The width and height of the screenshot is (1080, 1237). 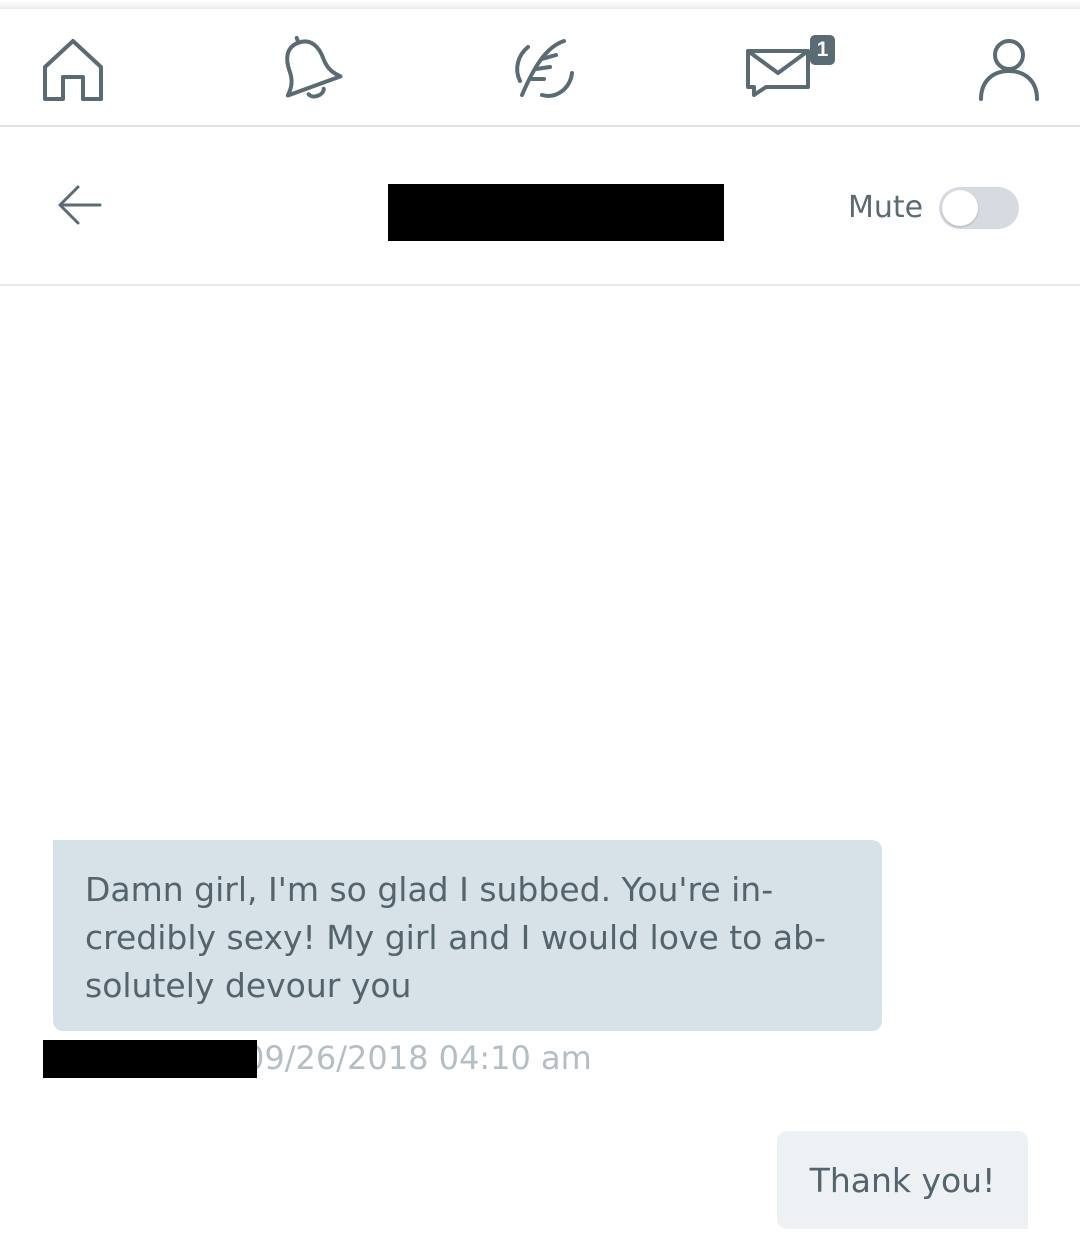 What do you see at coordinates (314, 67) in the screenshot?
I see `bell-icon` at bounding box center [314, 67].